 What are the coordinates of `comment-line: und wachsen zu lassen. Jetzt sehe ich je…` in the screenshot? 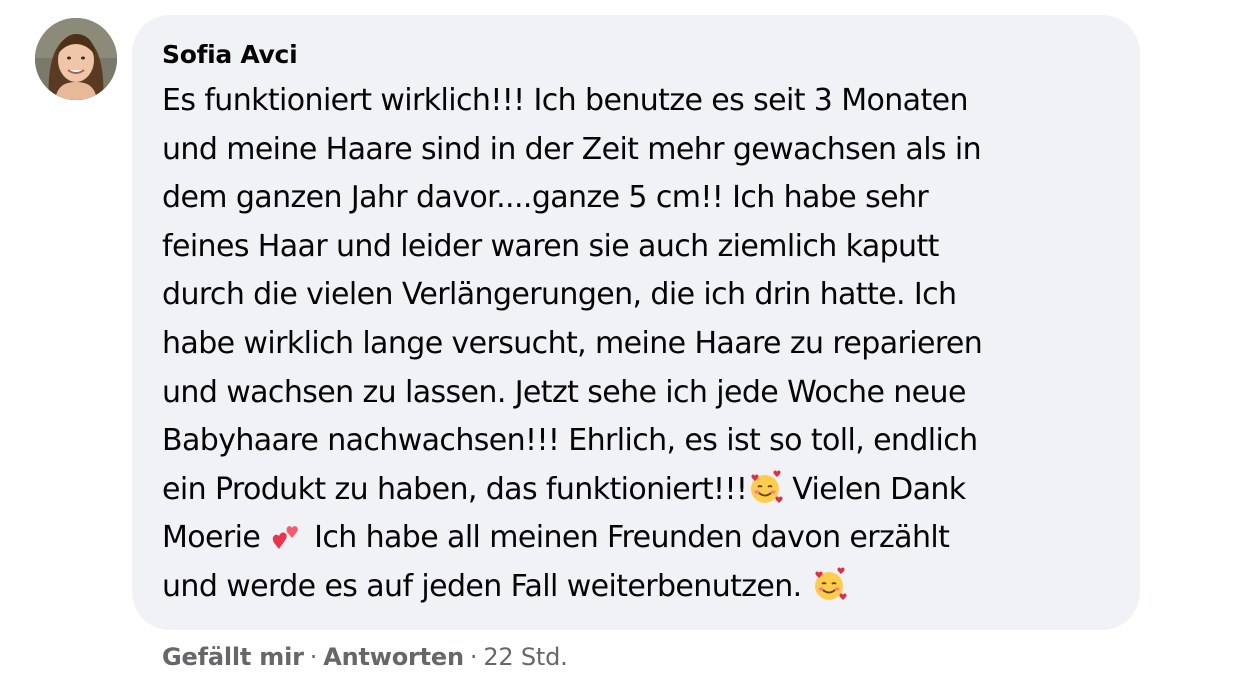 It's located at (564, 392).